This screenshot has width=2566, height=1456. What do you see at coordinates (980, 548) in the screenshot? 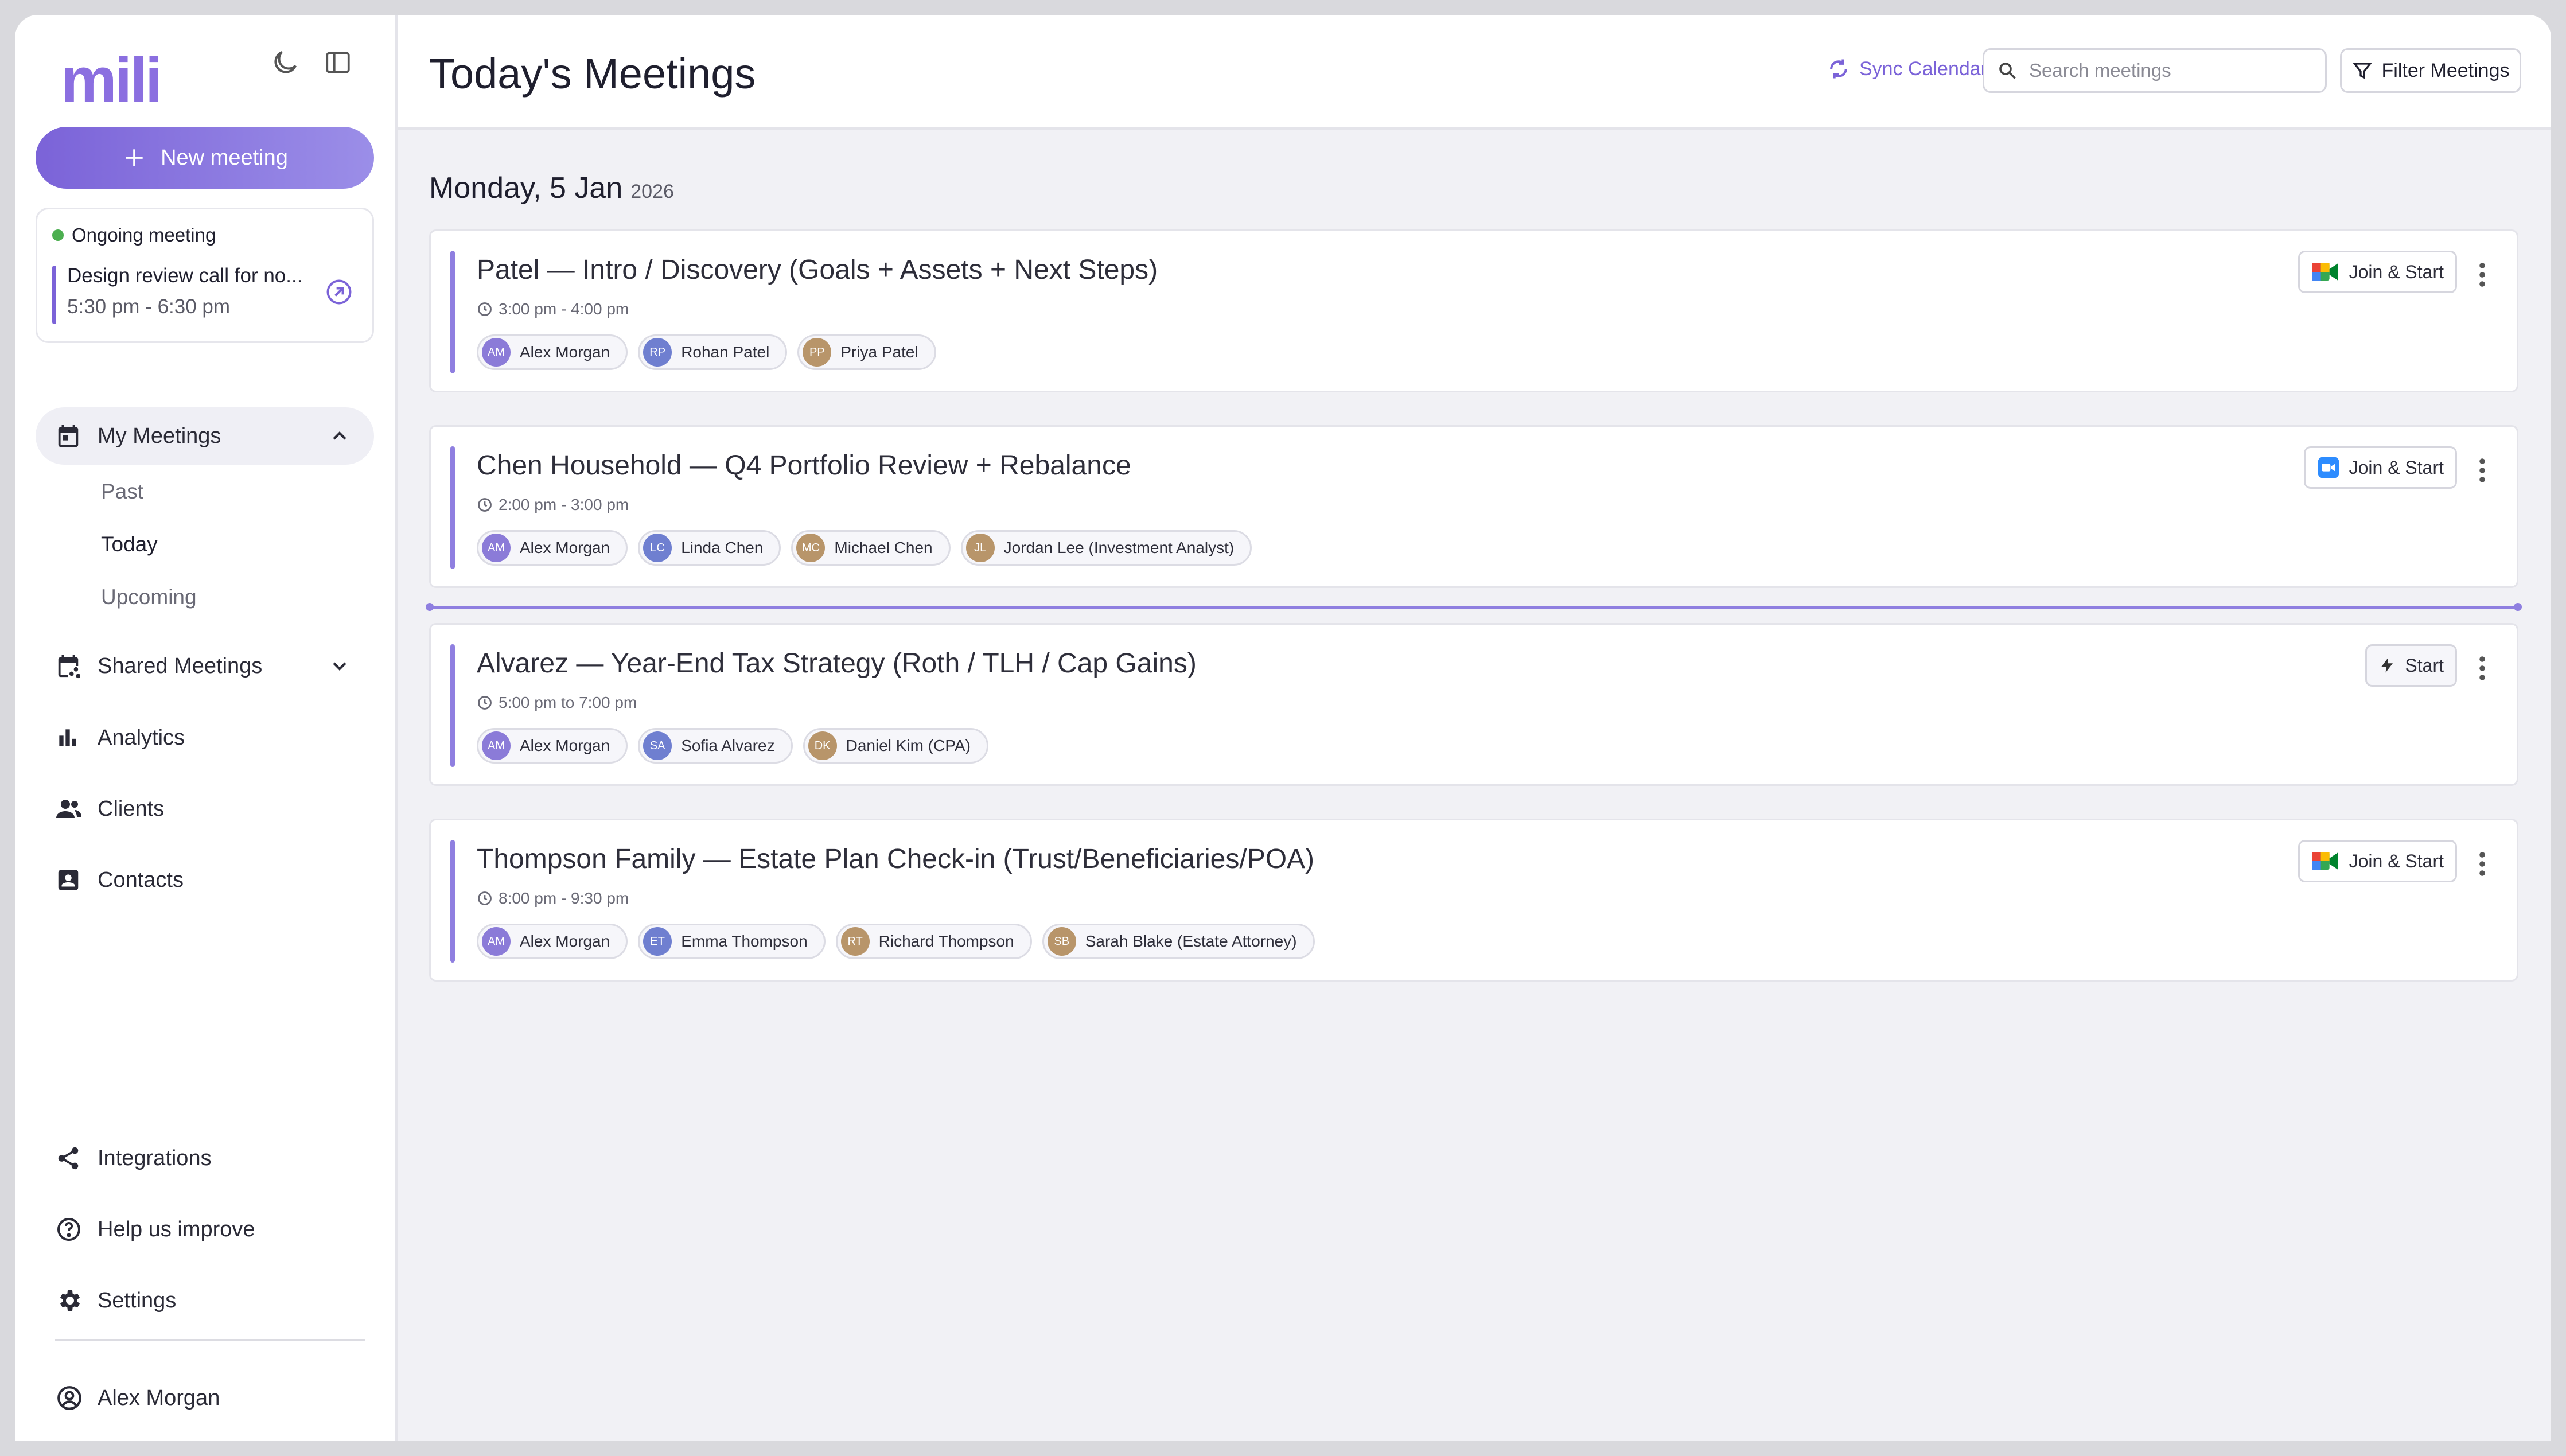
I see `avatar: JL` at bounding box center [980, 548].